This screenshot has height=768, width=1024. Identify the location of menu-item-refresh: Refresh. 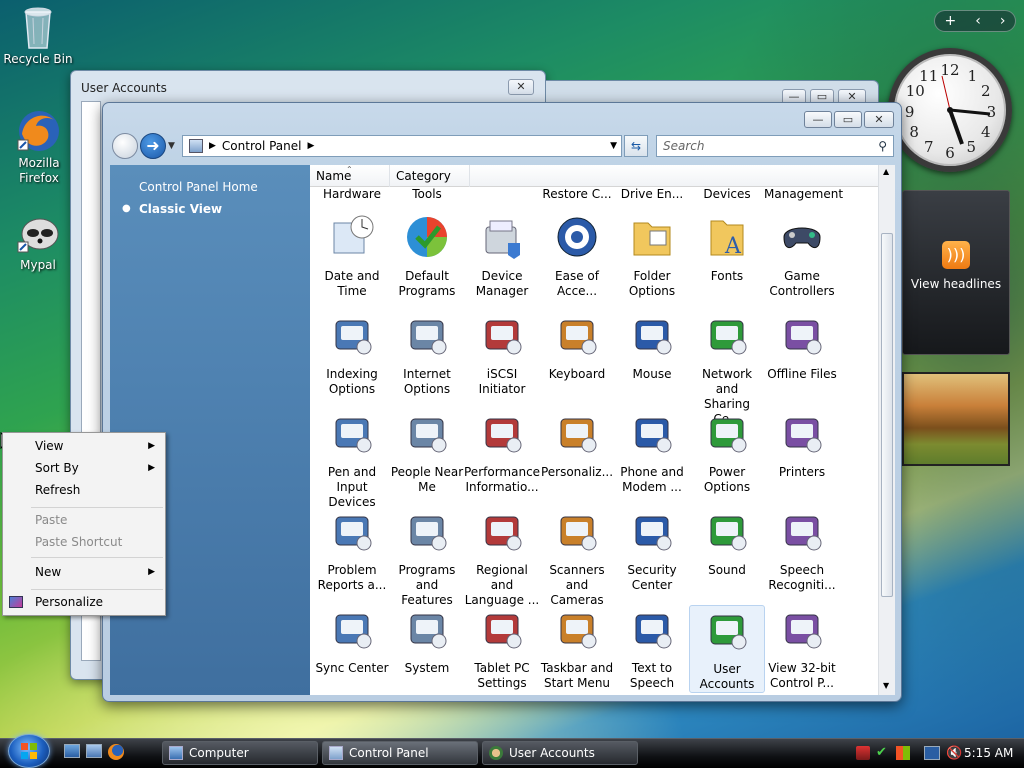
(57, 490).